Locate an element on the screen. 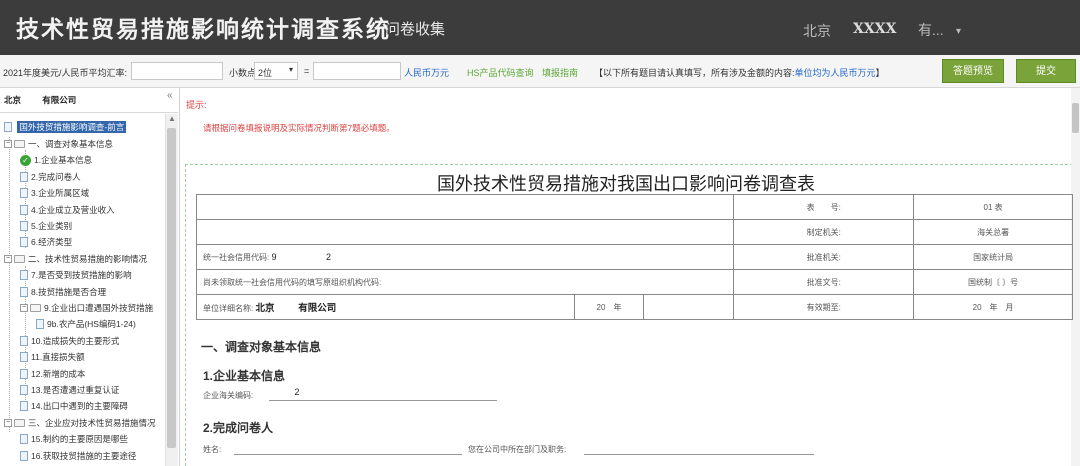 Image resolution: width=1080 pixels, height=466 pixels. subsection-heading: 1.企业基本信息 is located at coordinates (244, 376).